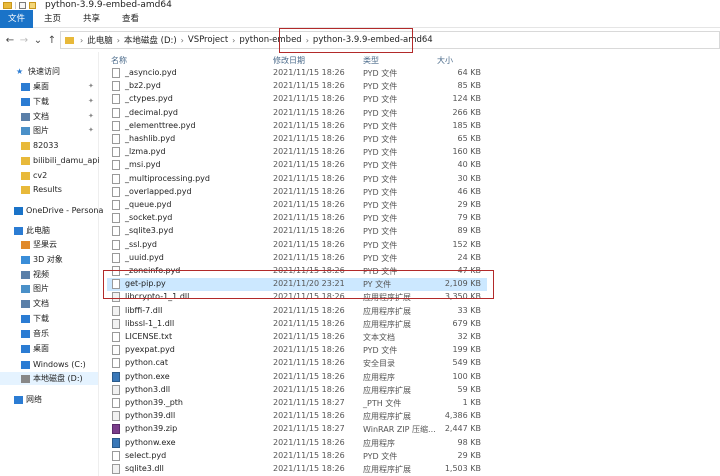 This screenshot has width=720, height=476. I want to click on file-row: LICENSE.txt 2021/11/15 18:26 文本文档 32 KB, so click(297, 337).